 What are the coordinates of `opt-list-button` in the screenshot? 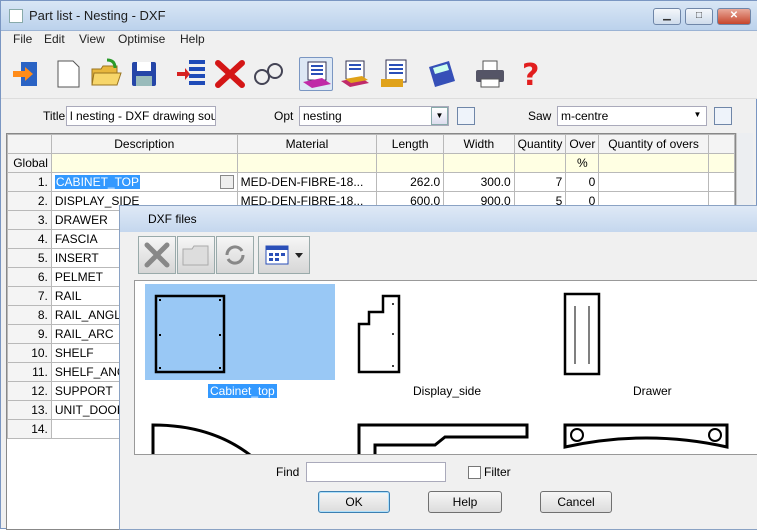 It's located at (466, 116).